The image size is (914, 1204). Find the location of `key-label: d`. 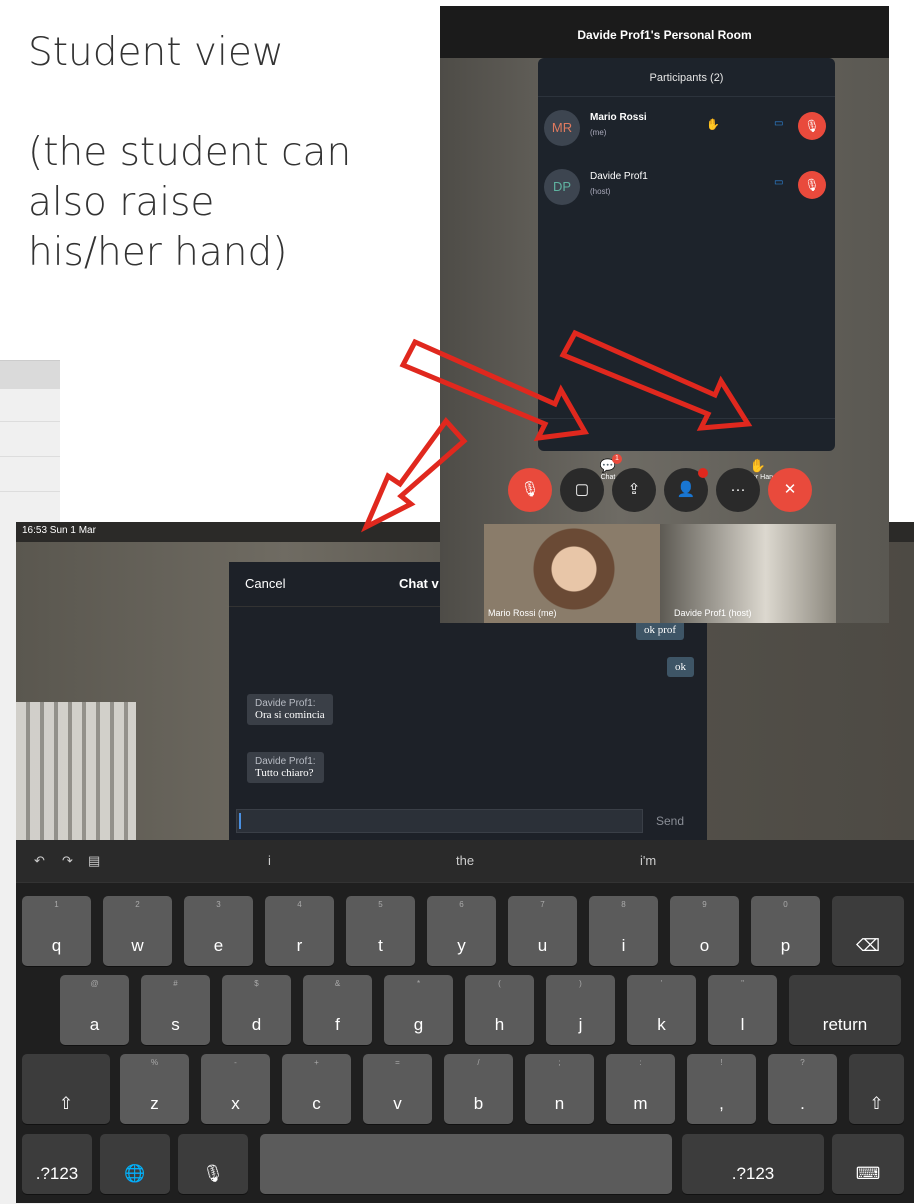

key-label: d is located at coordinates (256, 1024).